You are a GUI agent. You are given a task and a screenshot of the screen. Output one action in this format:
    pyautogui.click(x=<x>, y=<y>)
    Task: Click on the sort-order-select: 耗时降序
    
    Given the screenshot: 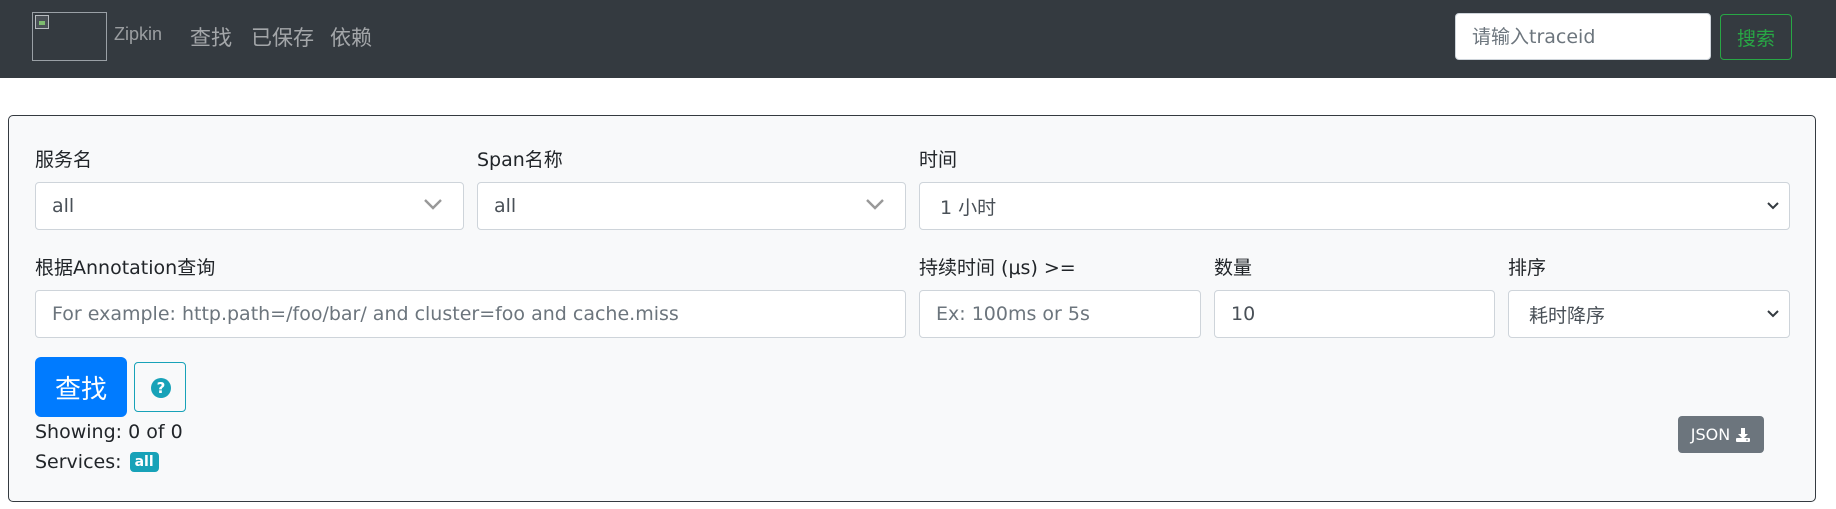 What is the action you would take?
    pyautogui.click(x=1649, y=314)
    